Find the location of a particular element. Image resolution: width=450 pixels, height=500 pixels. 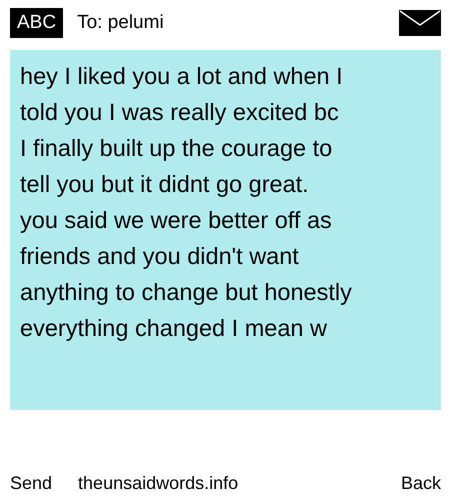

recipient-label: To: pelumi is located at coordinates (121, 23).